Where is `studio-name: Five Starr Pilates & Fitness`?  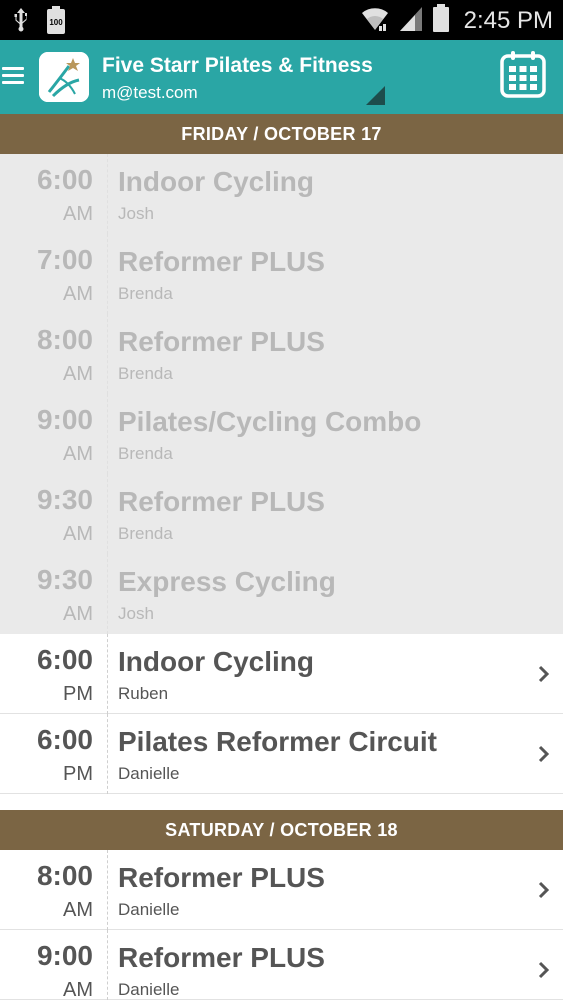 studio-name: Five Starr Pilates & Fitness is located at coordinates (237, 66).